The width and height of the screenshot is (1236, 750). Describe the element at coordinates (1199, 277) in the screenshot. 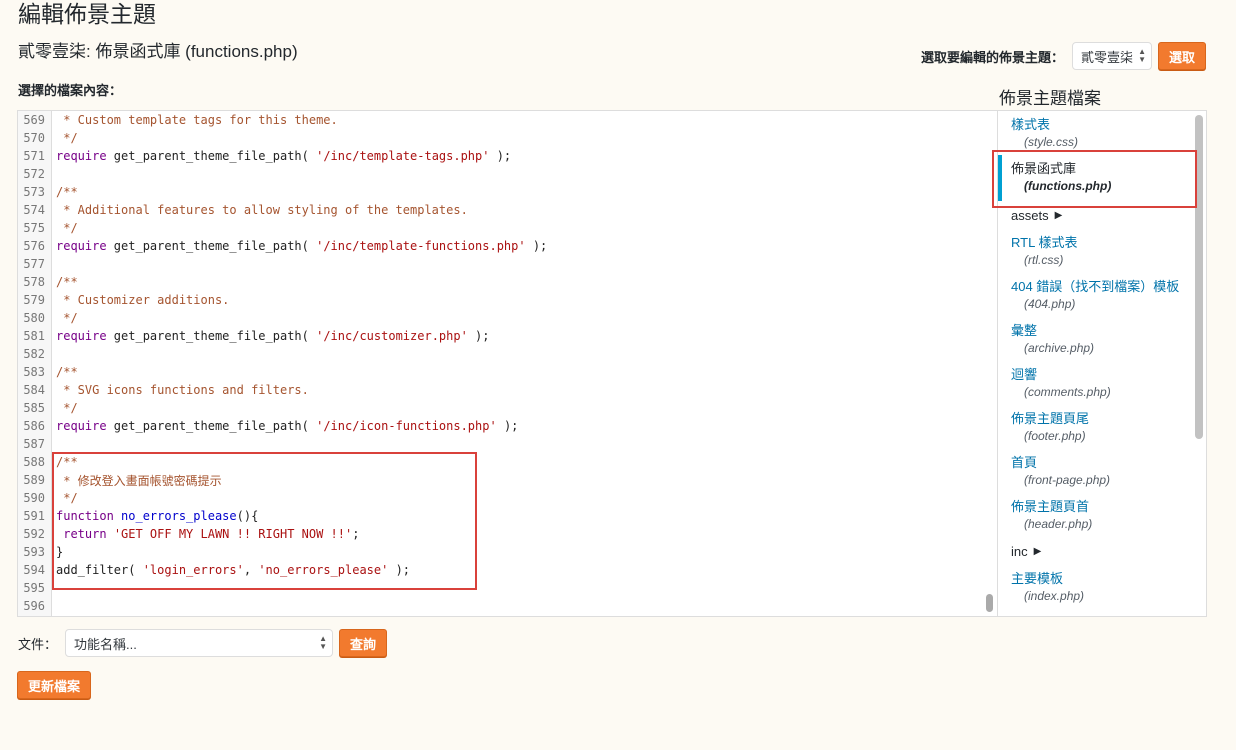

I see `files-scrollbar` at that location.